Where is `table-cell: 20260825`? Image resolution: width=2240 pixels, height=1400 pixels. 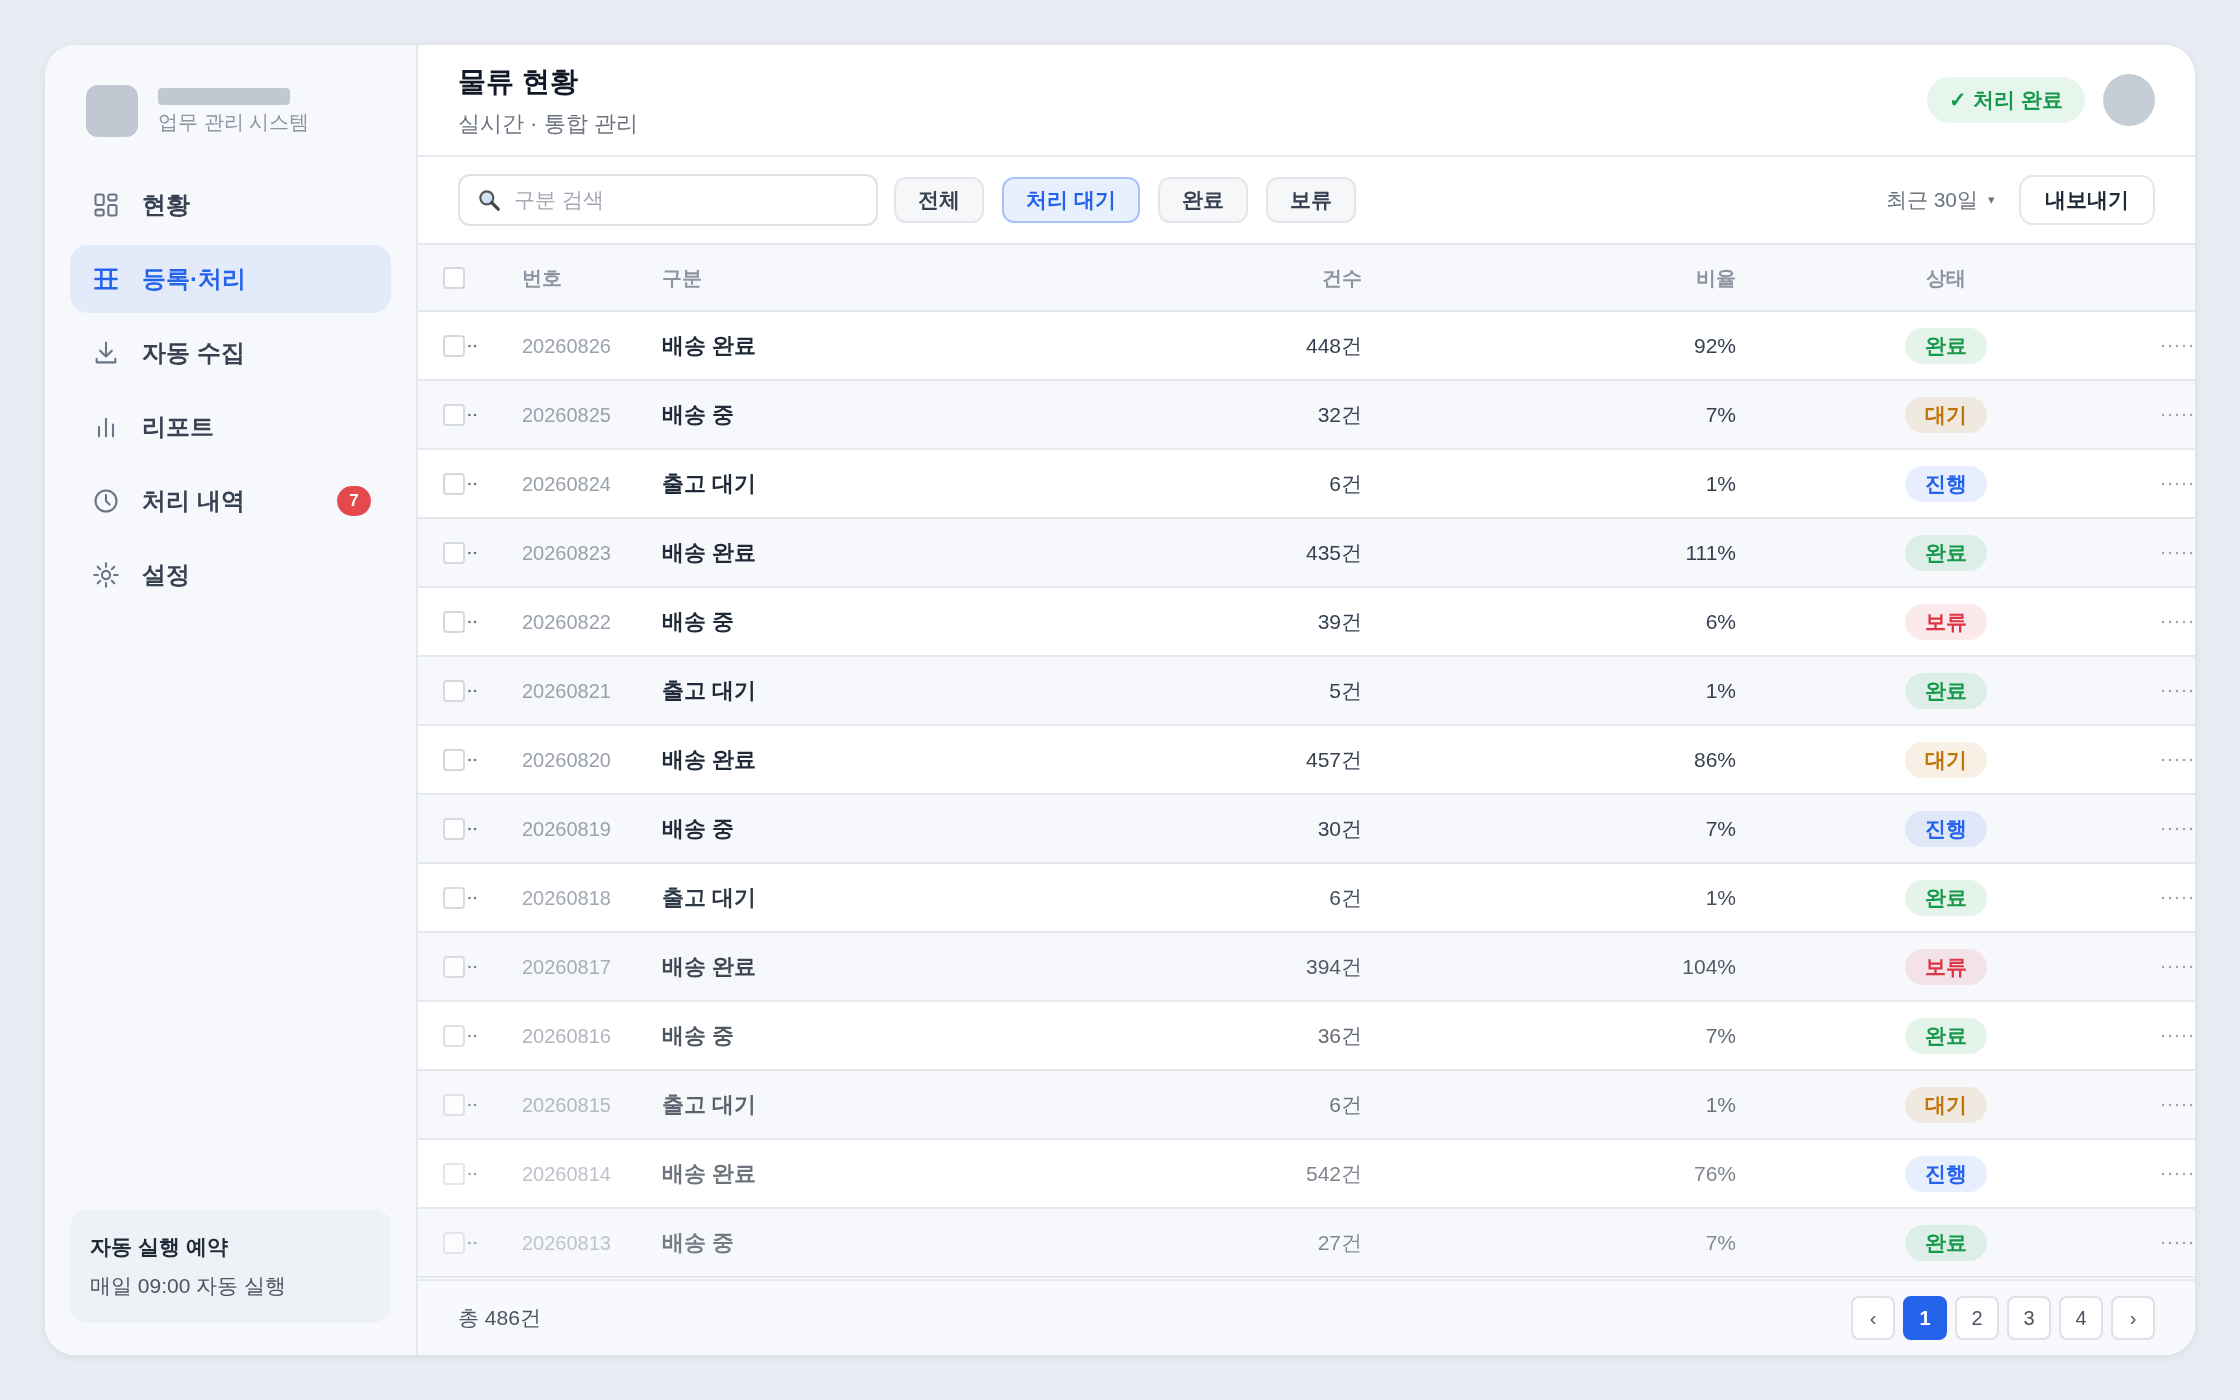
table-cell: 20260825 is located at coordinates (566, 414).